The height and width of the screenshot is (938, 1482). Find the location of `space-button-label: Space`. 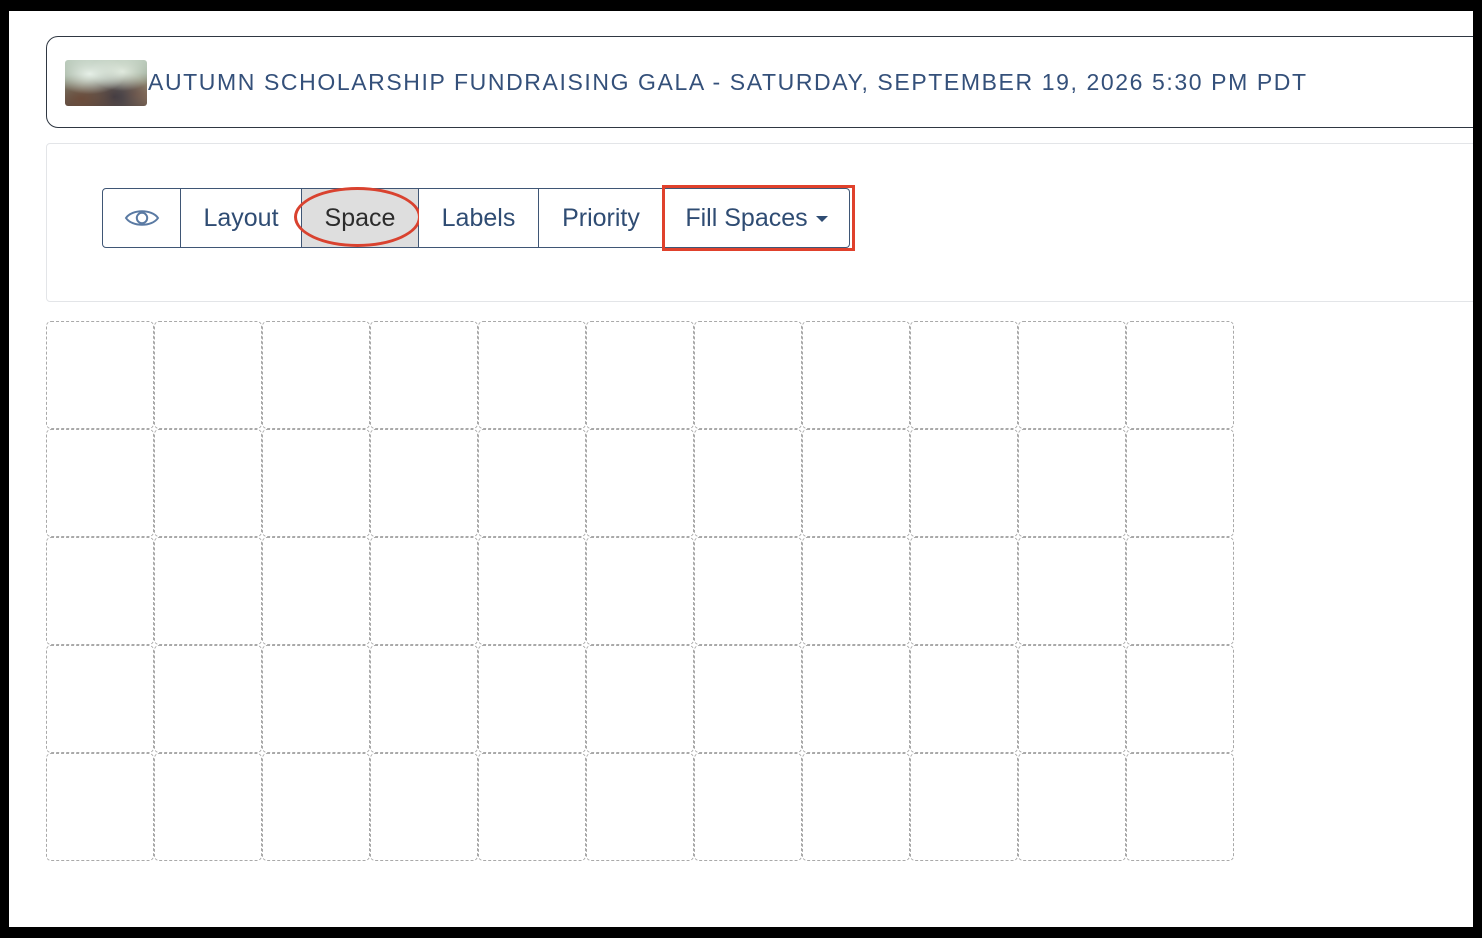

space-button-label: Space is located at coordinates (360, 217).